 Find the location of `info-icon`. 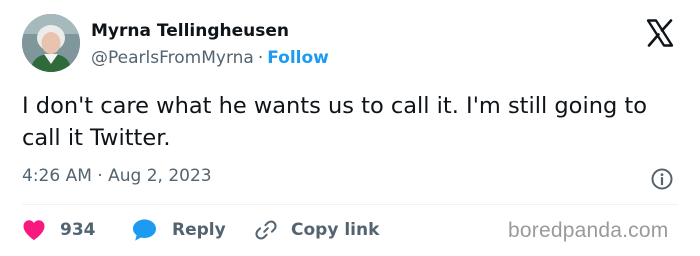

info-icon is located at coordinates (662, 179).